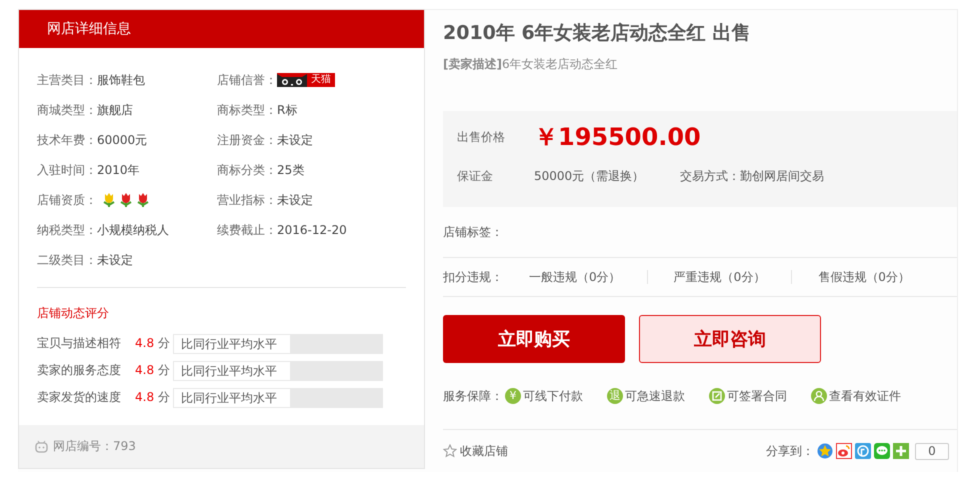 Image resolution: width=965 pixels, height=490 pixels. I want to click on info-label: 店铺资质：, so click(67, 200).